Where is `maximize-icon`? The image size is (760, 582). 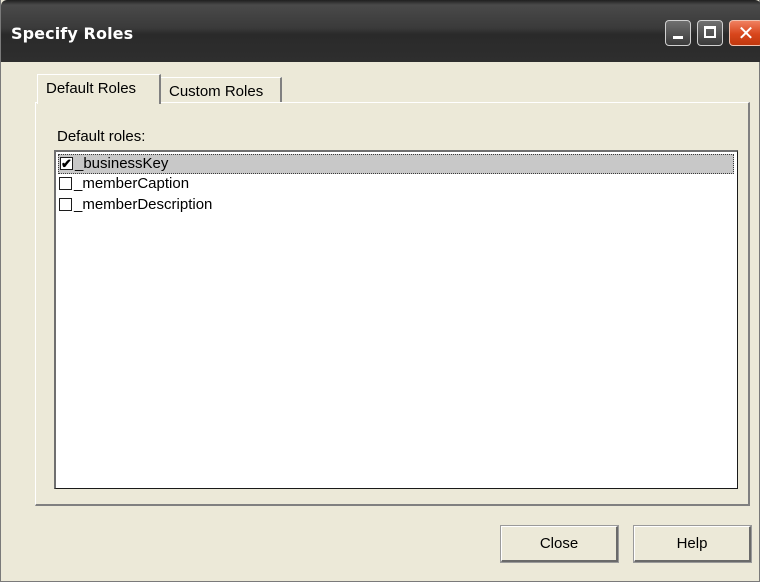 maximize-icon is located at coordinates (710, 32).